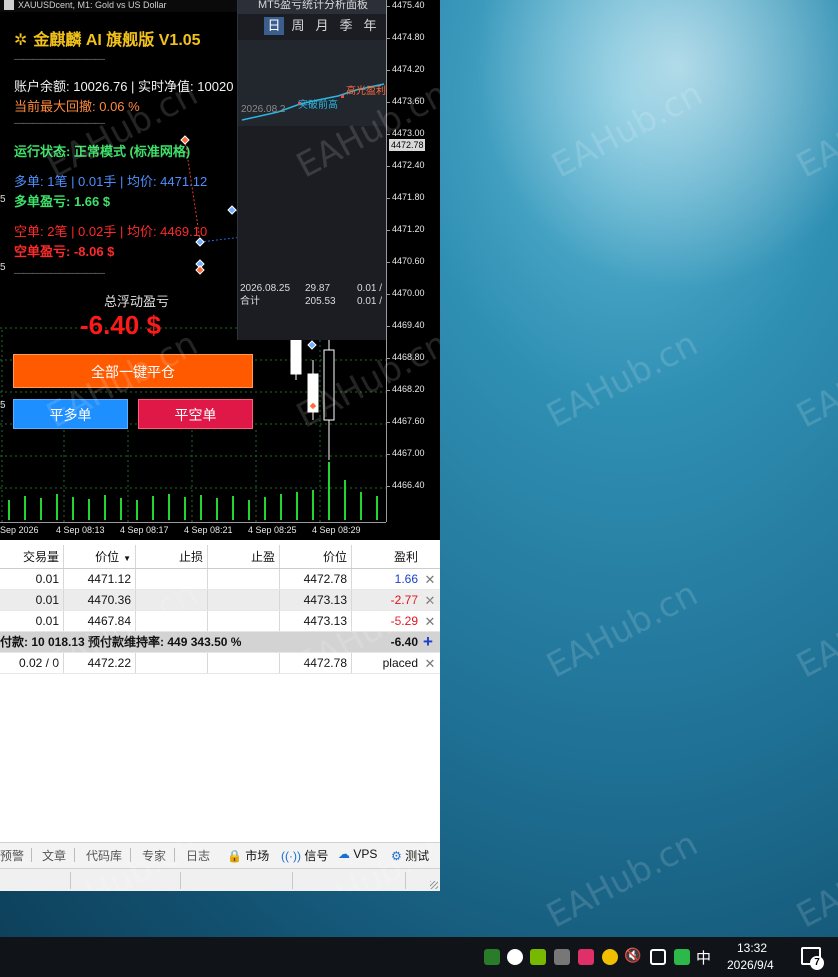 The width and height of the screenshot is (838, 977). Describe the element at coordinates (419, 957) in the screenshot. I see `taskbar: 🔇 中 13:32 2026/9/4 7` at that location.